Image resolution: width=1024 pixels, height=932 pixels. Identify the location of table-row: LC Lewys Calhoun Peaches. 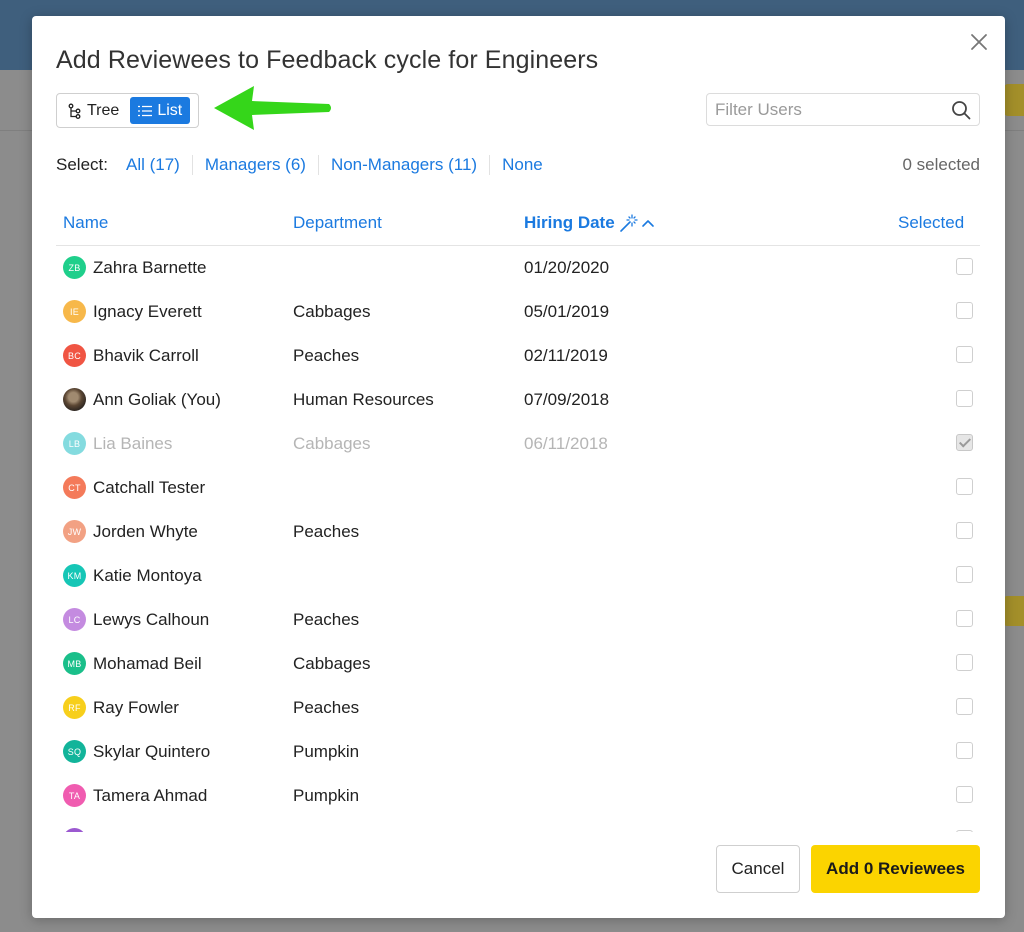
(518, 620).